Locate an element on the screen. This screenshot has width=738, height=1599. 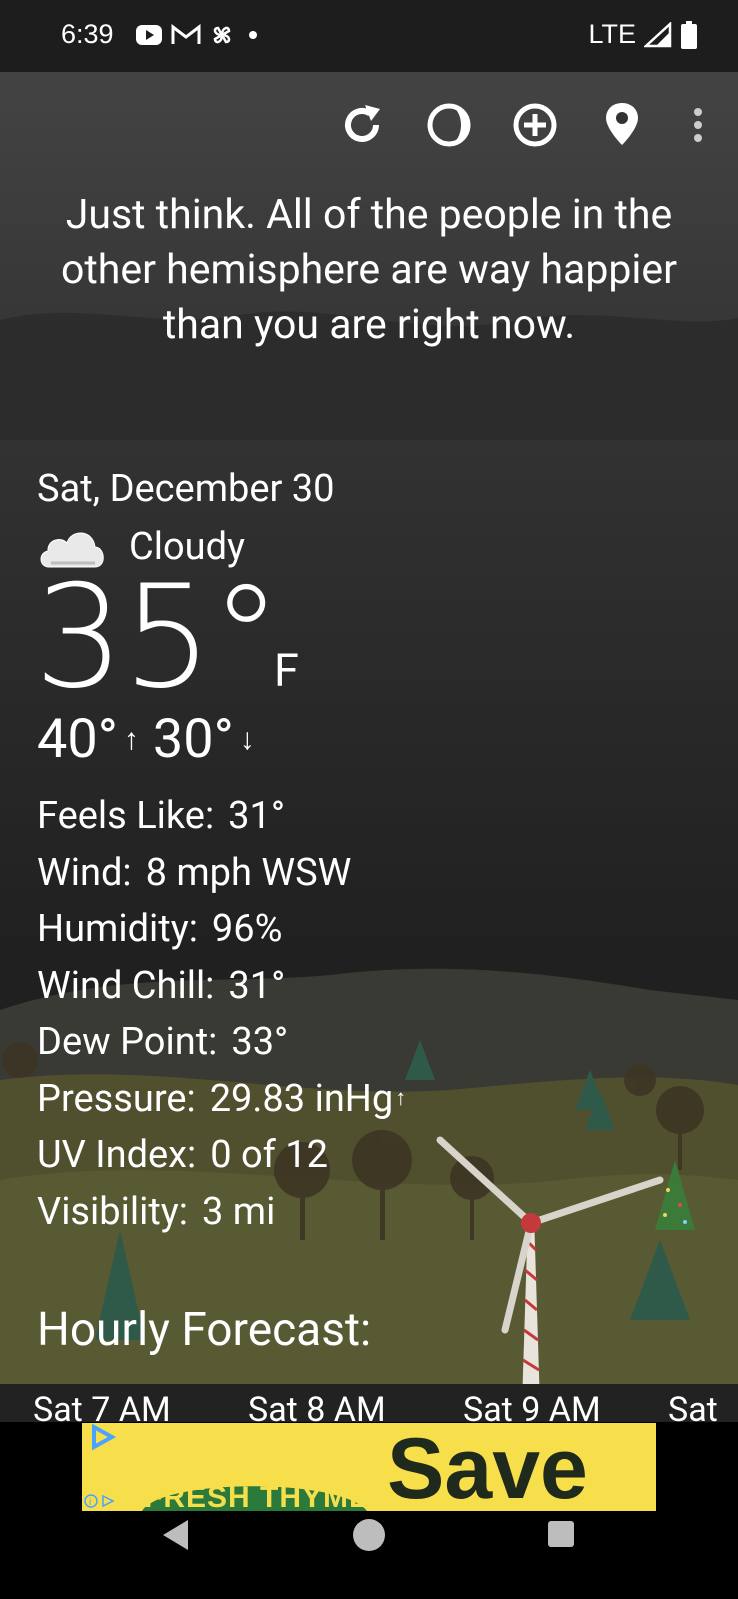
refresh-button is located at coordinates (362, 125).